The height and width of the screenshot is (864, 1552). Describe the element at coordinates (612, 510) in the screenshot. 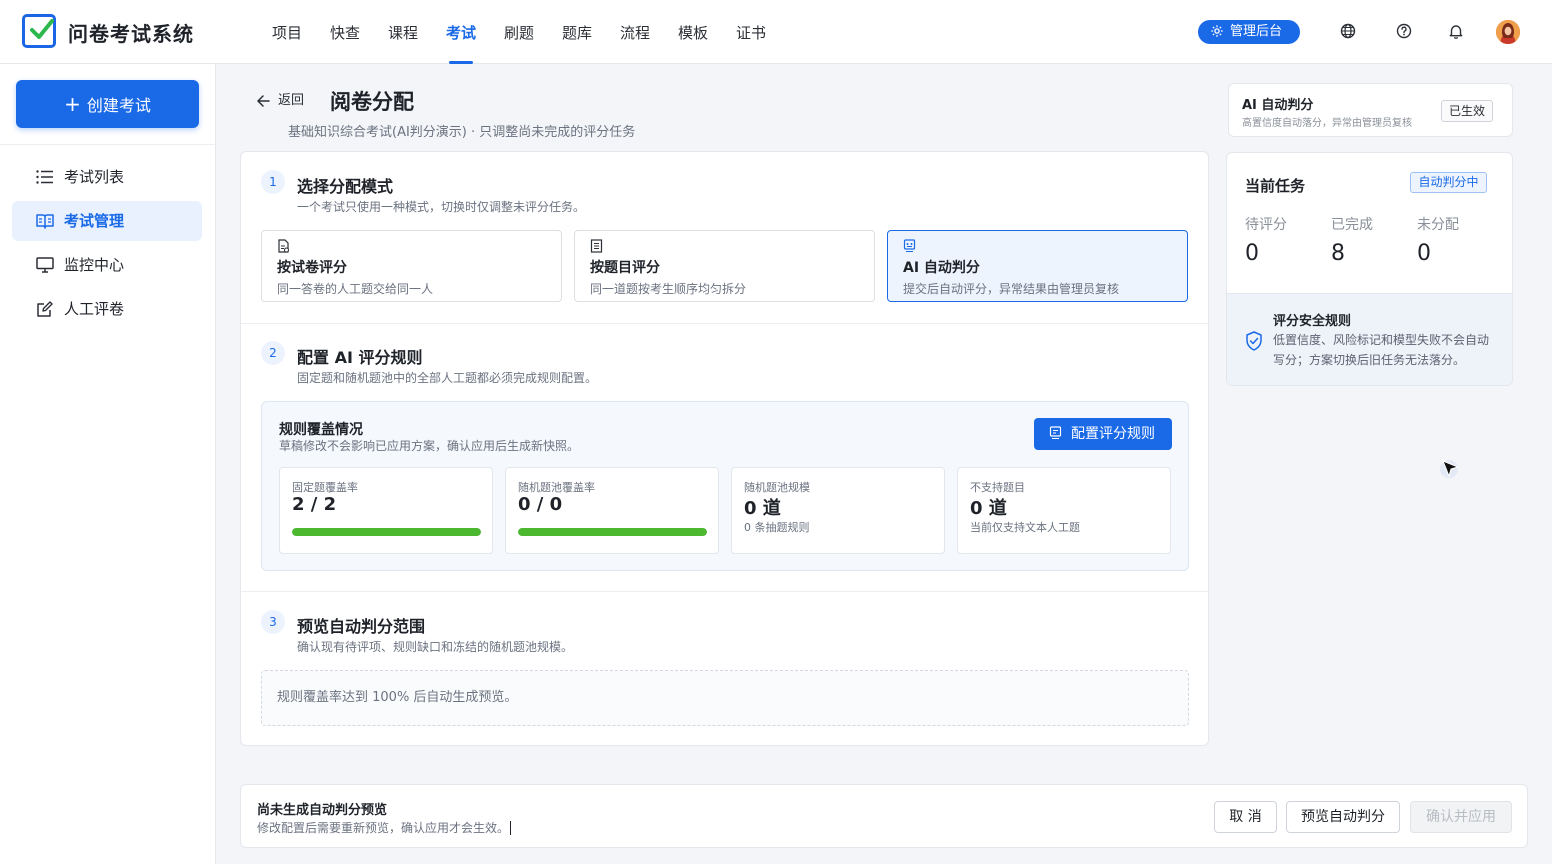

I see `stat-random-pool-coverage: 随机题池覆盖率 0 / 0` at that location.